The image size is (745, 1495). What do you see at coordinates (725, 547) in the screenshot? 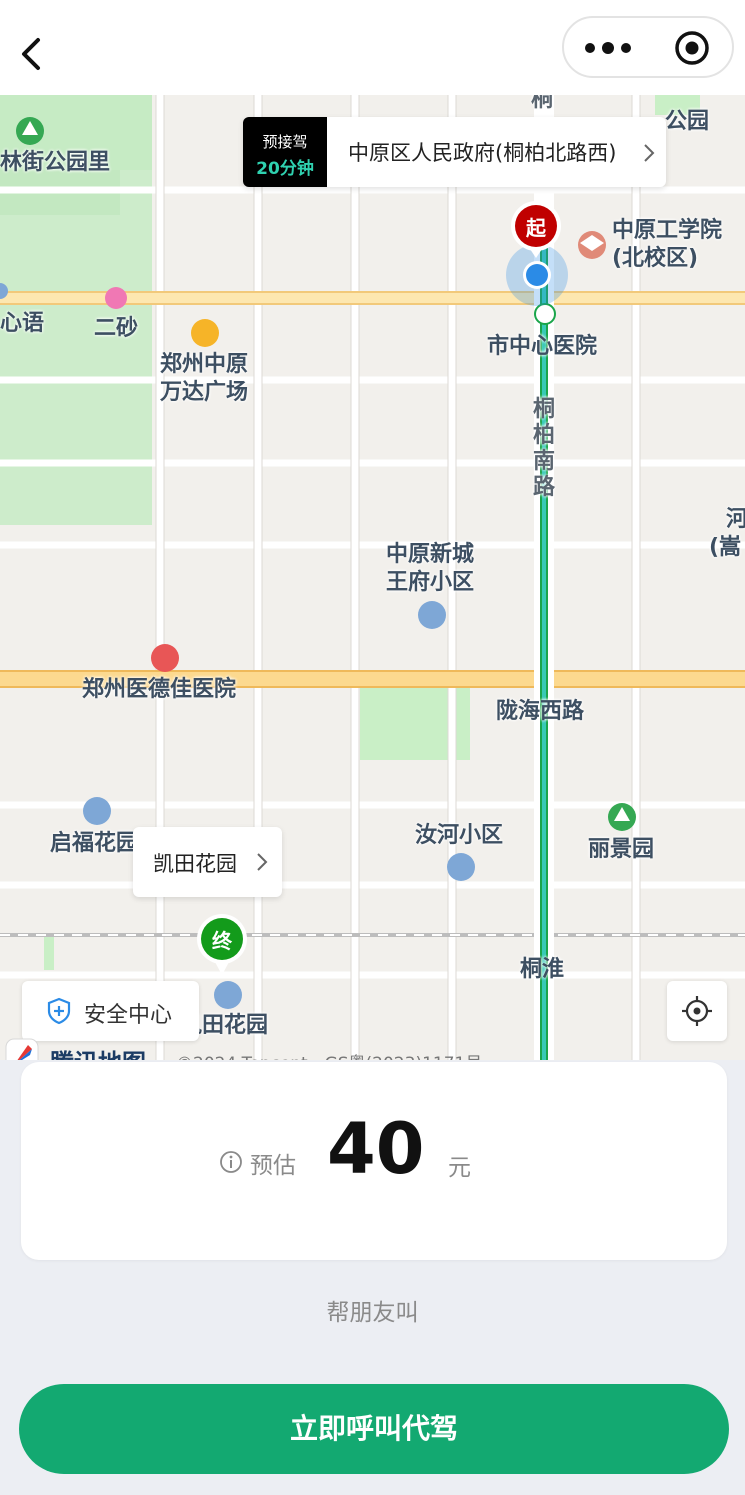
I see `poi-he-2: (嵩` at bounding box center [725, 547].